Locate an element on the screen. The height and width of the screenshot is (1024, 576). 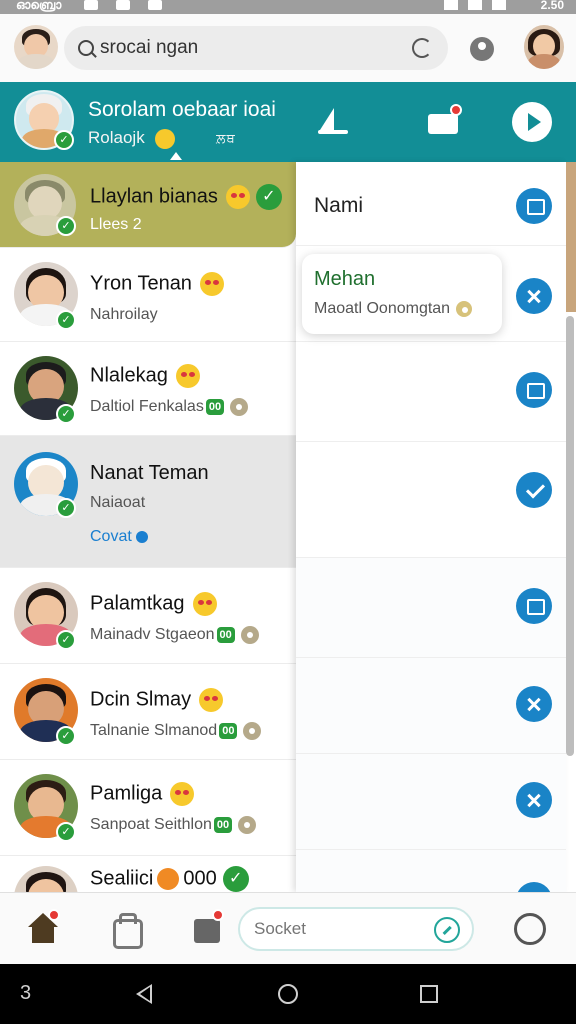
chat-name-text: Sealiici is located at coordinates (122, 878).